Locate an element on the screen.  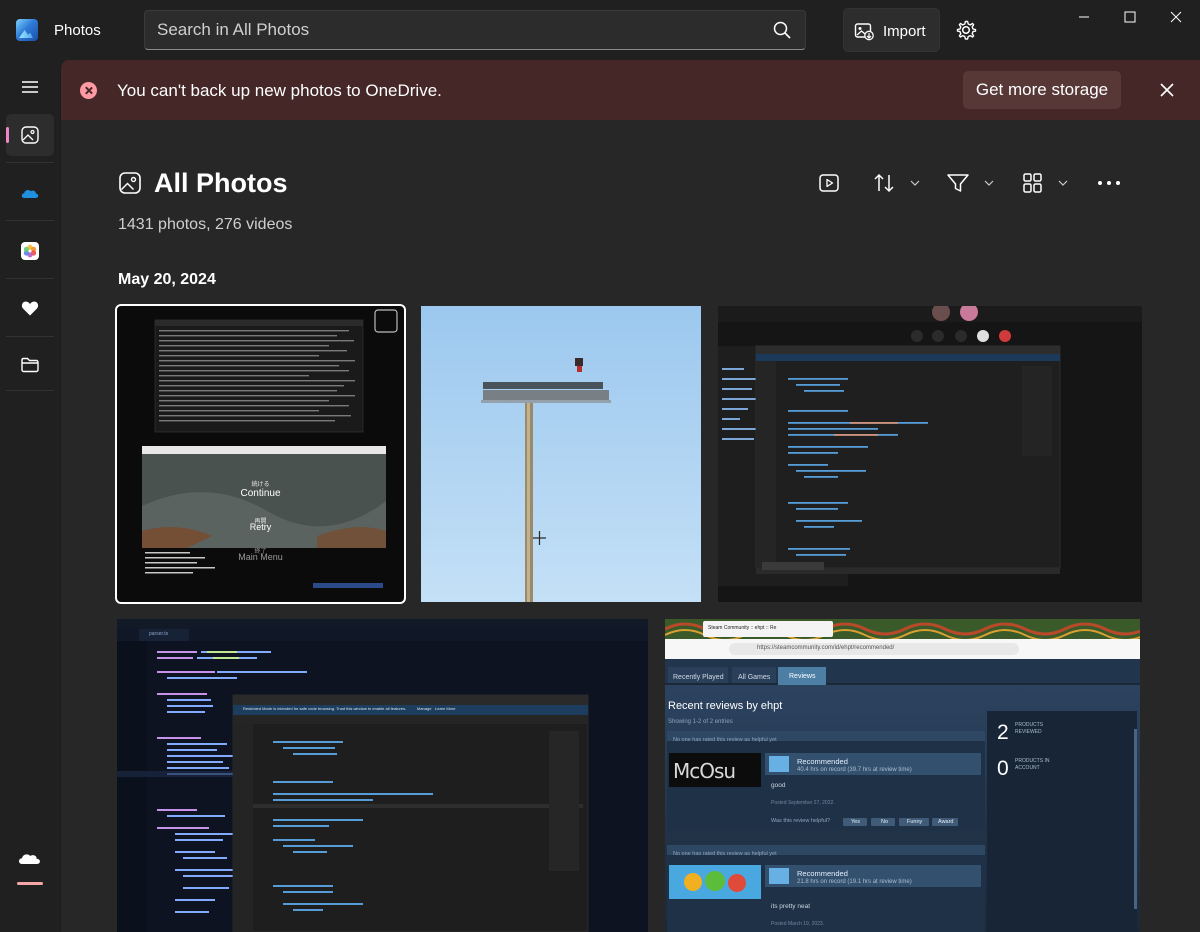
date-group-header: May 20, 2024 is located at coordinates (167, 279).